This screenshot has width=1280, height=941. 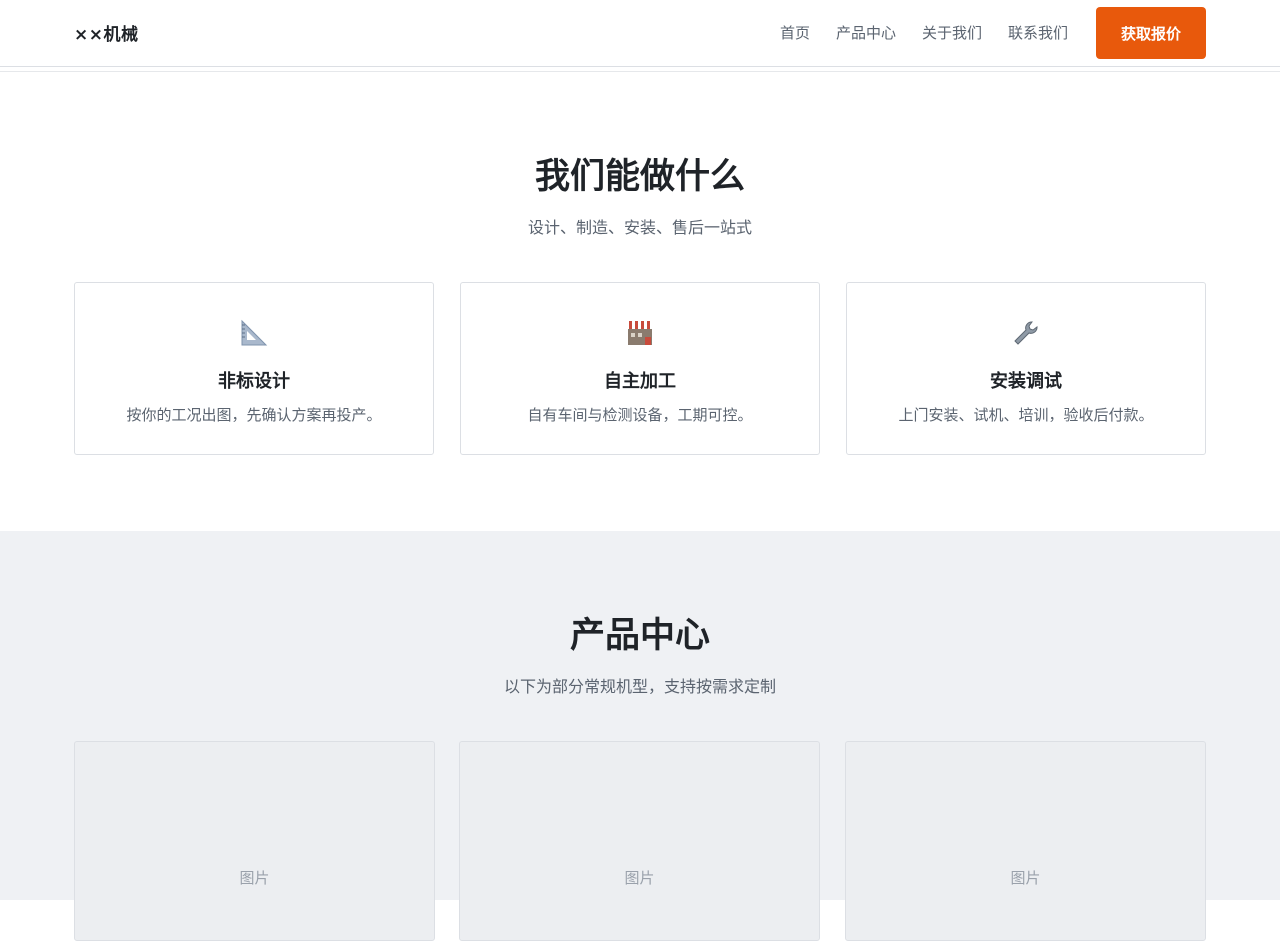 I want to click on services-title: 我们能做什么, so click(x=639, y=177).